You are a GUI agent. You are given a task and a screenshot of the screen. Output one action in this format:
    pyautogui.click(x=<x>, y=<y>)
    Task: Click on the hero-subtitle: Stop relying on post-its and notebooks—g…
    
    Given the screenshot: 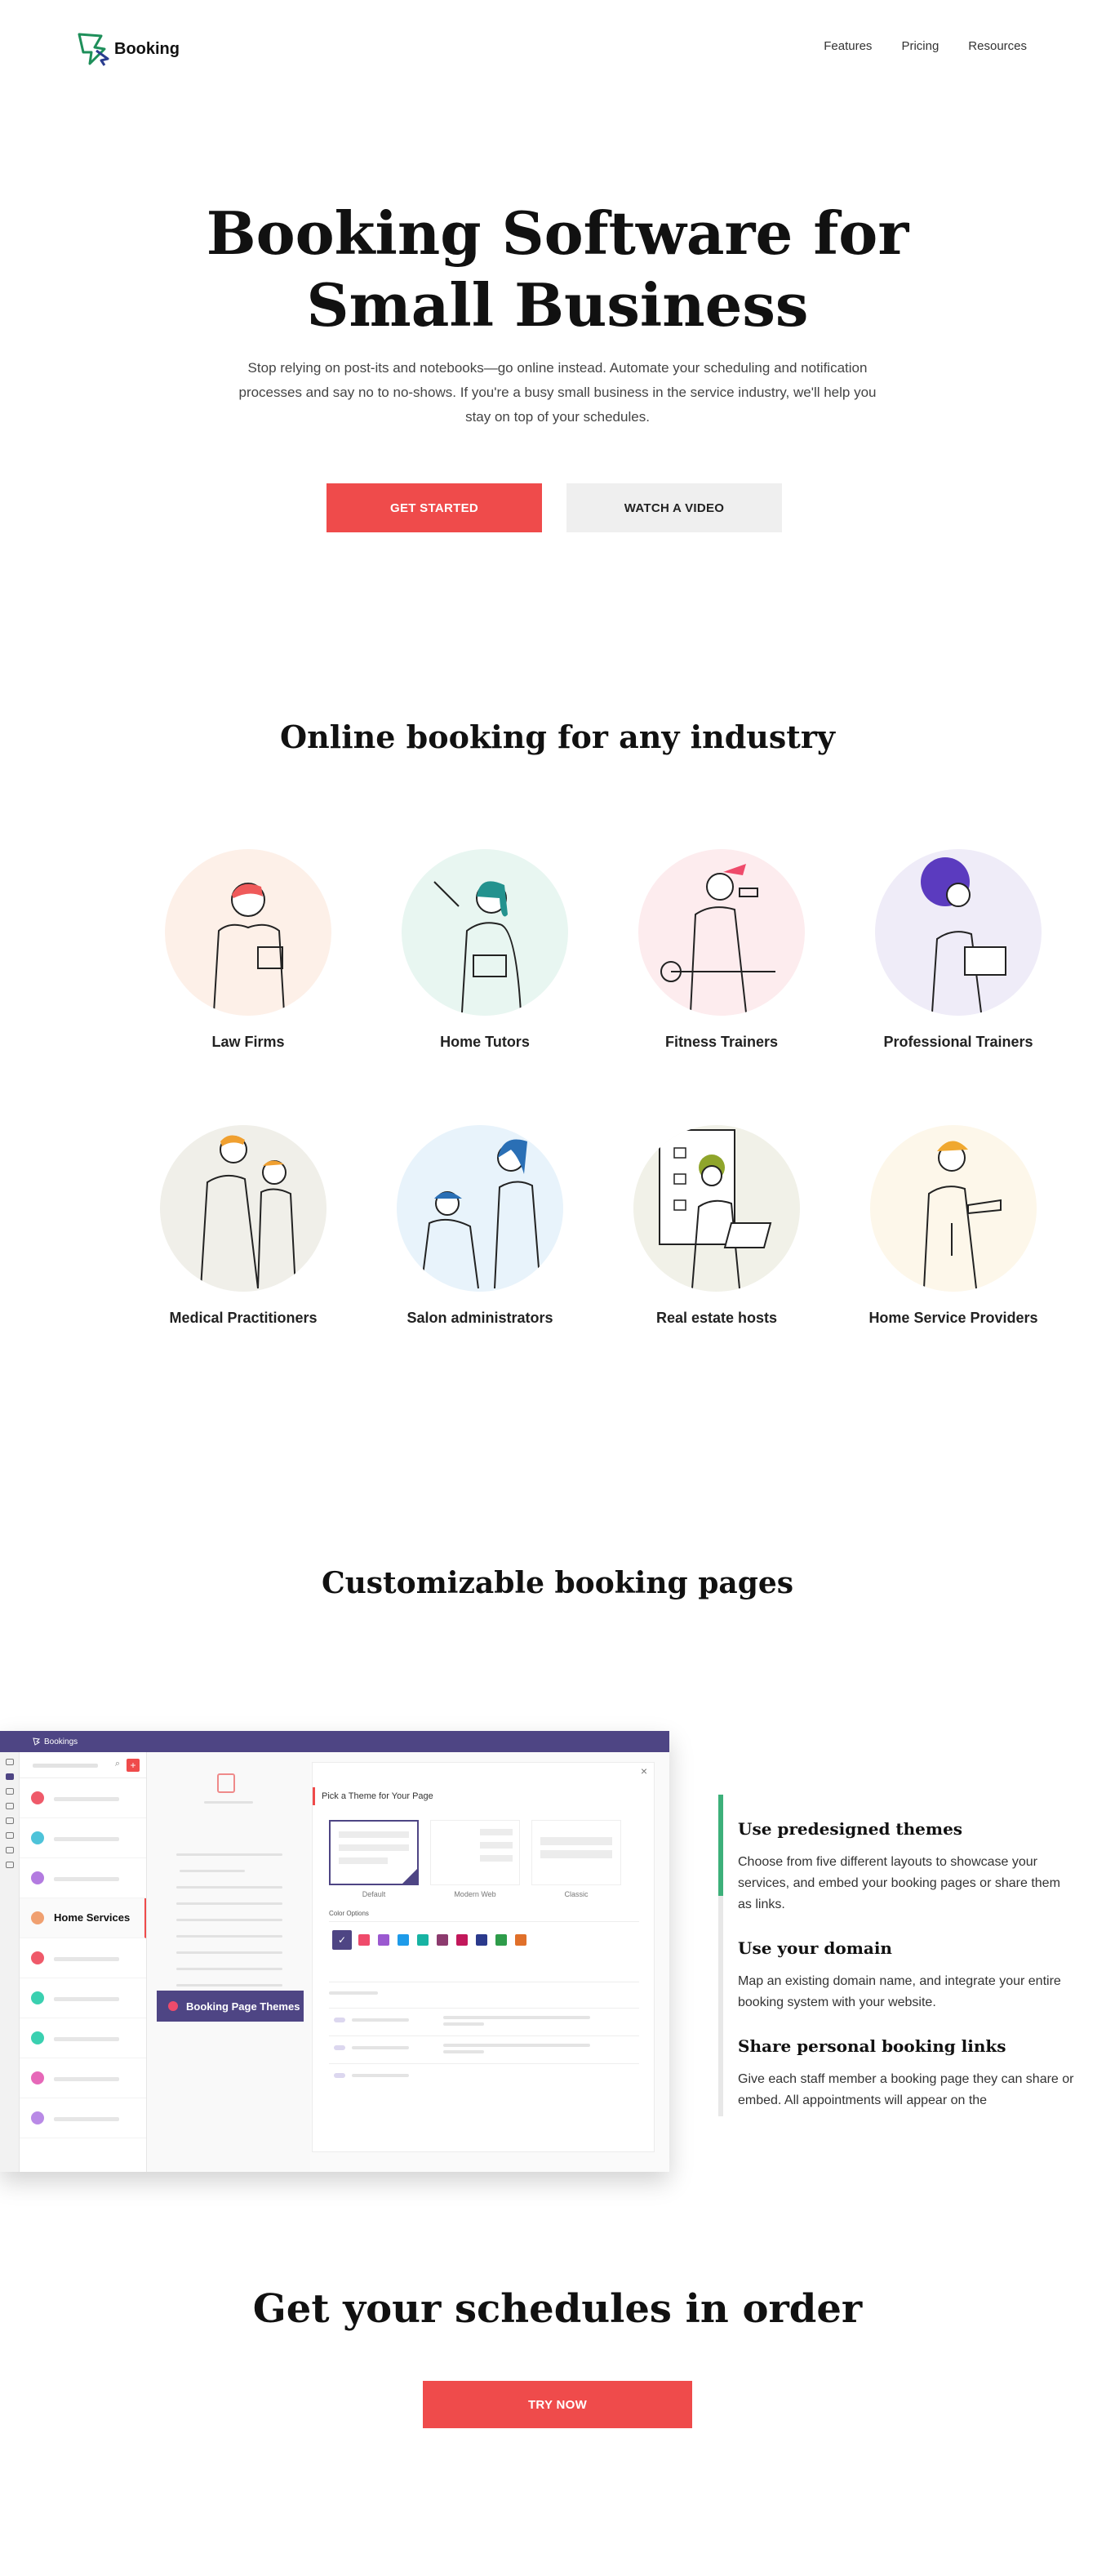 What is the action you would take?
    pyautogui.click(x=557, y=392)
    